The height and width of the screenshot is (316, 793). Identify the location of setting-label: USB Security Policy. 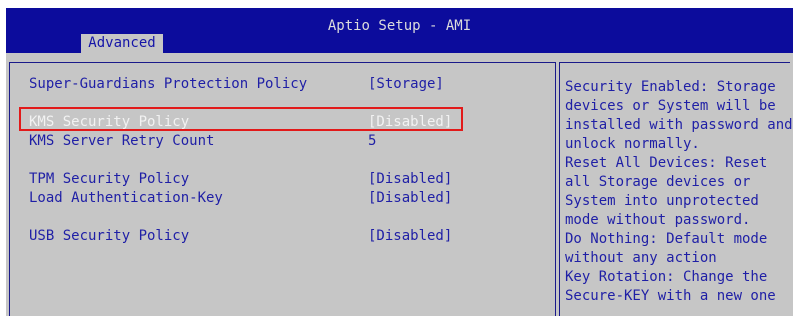
(109, 236).